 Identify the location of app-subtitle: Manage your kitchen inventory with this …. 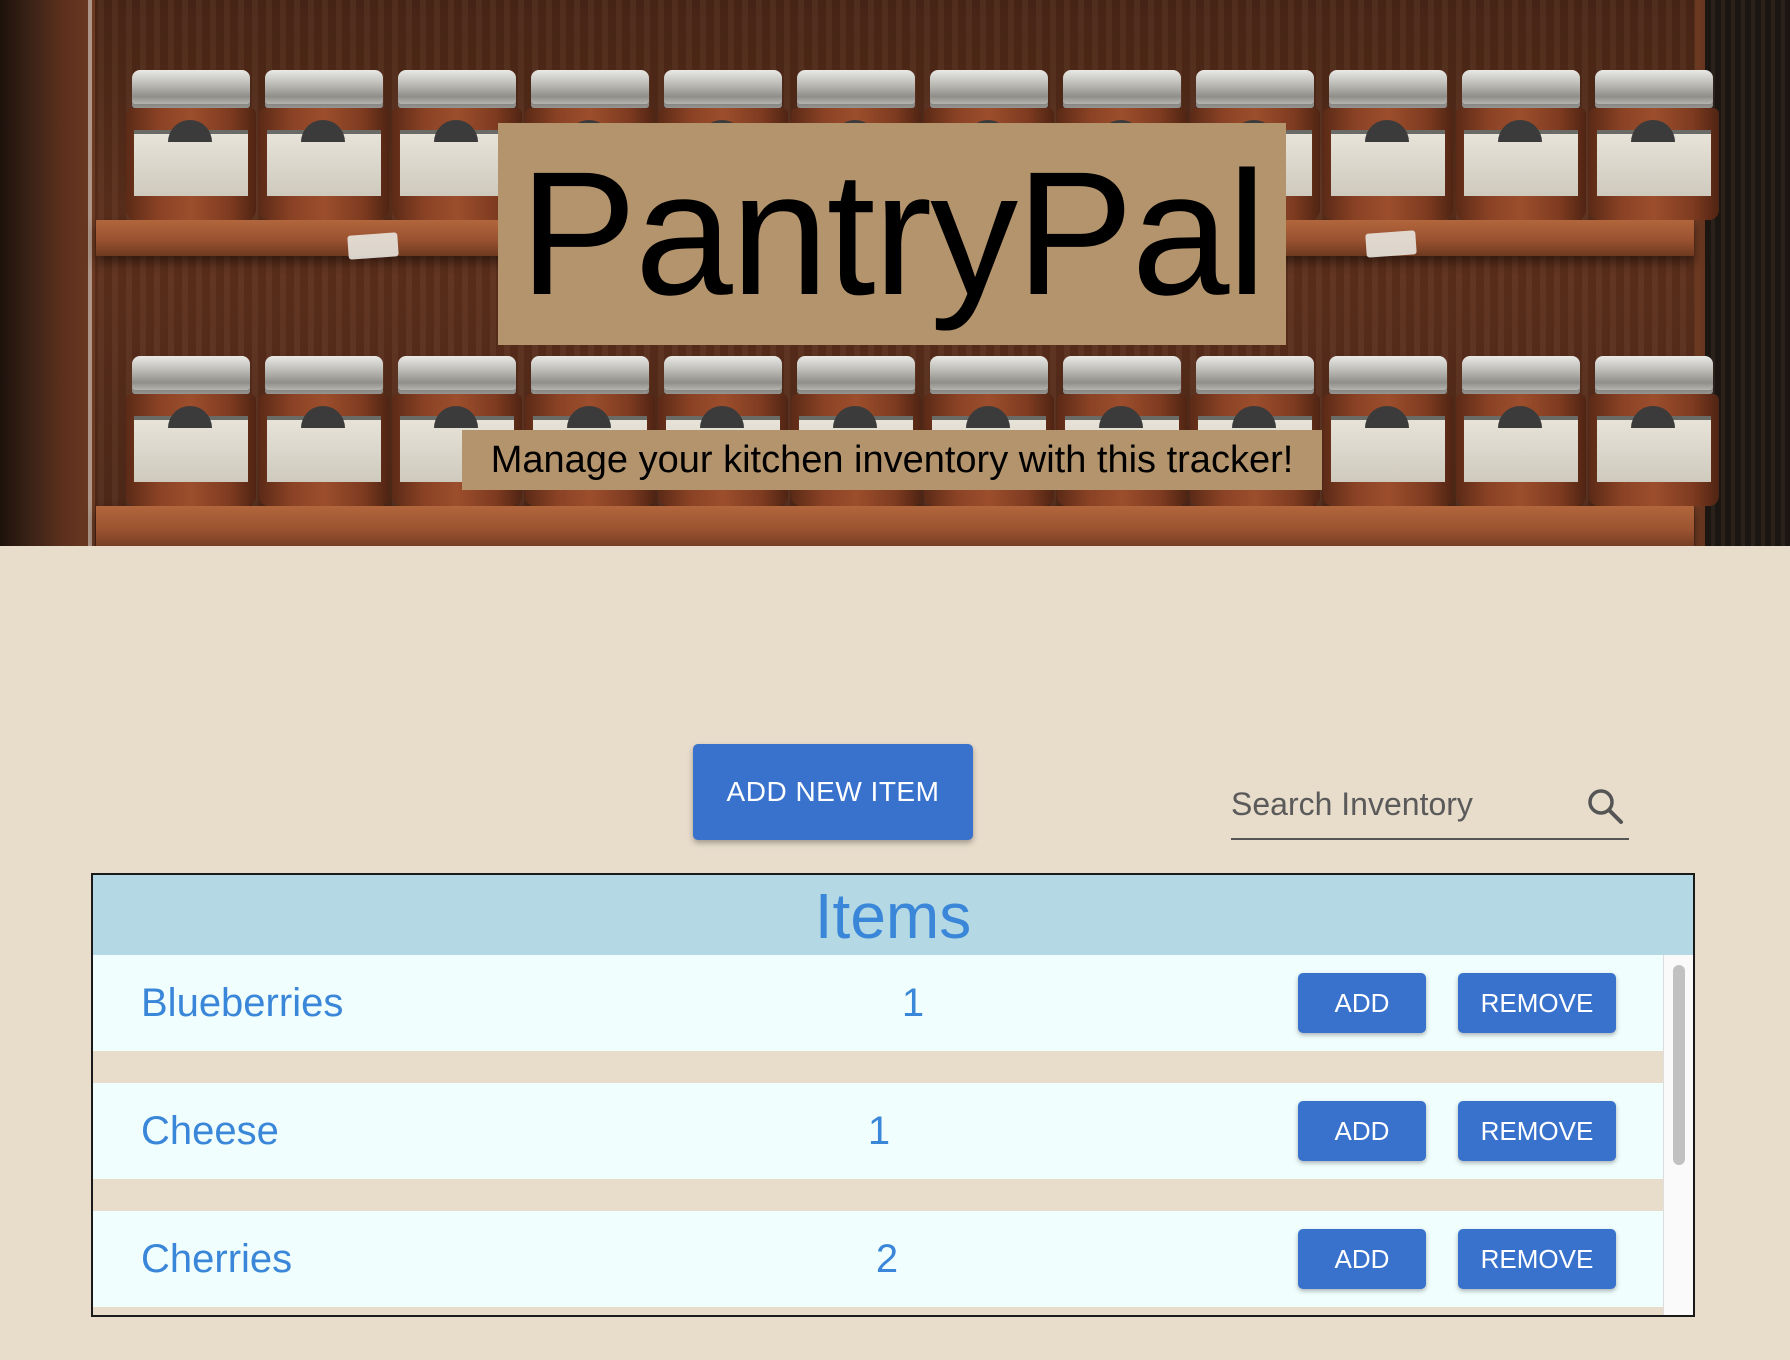
(892, 460).